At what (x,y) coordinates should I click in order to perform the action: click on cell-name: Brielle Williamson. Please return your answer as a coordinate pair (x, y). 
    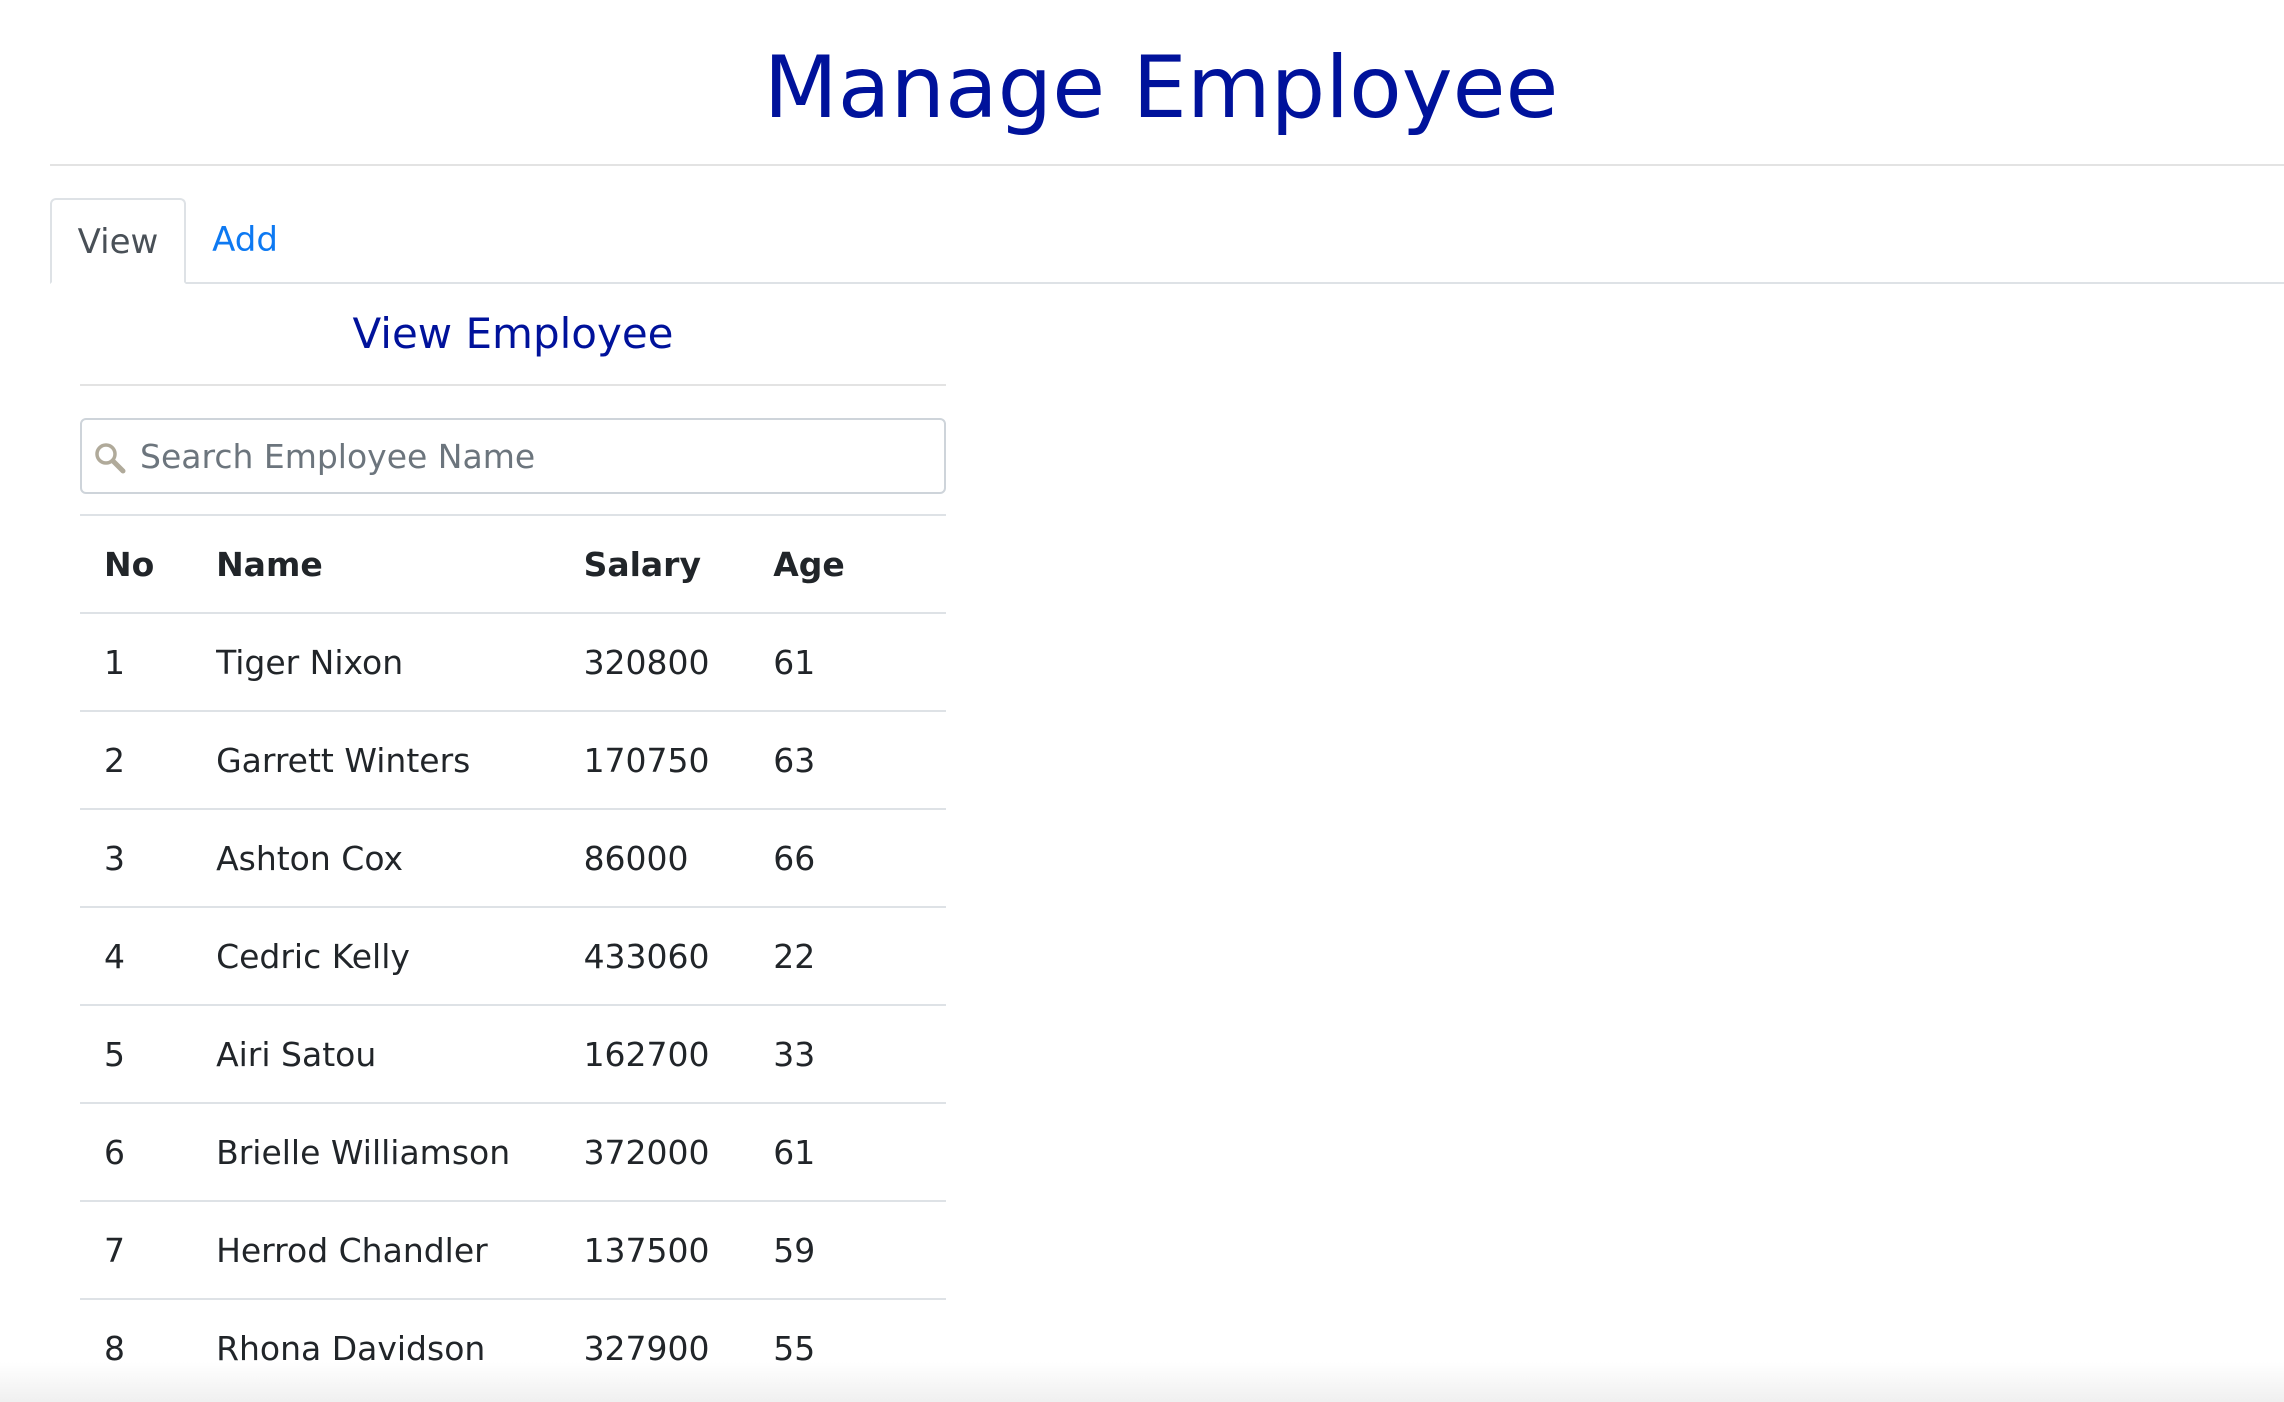
    Looking at the image, I should click on (376, 1151).